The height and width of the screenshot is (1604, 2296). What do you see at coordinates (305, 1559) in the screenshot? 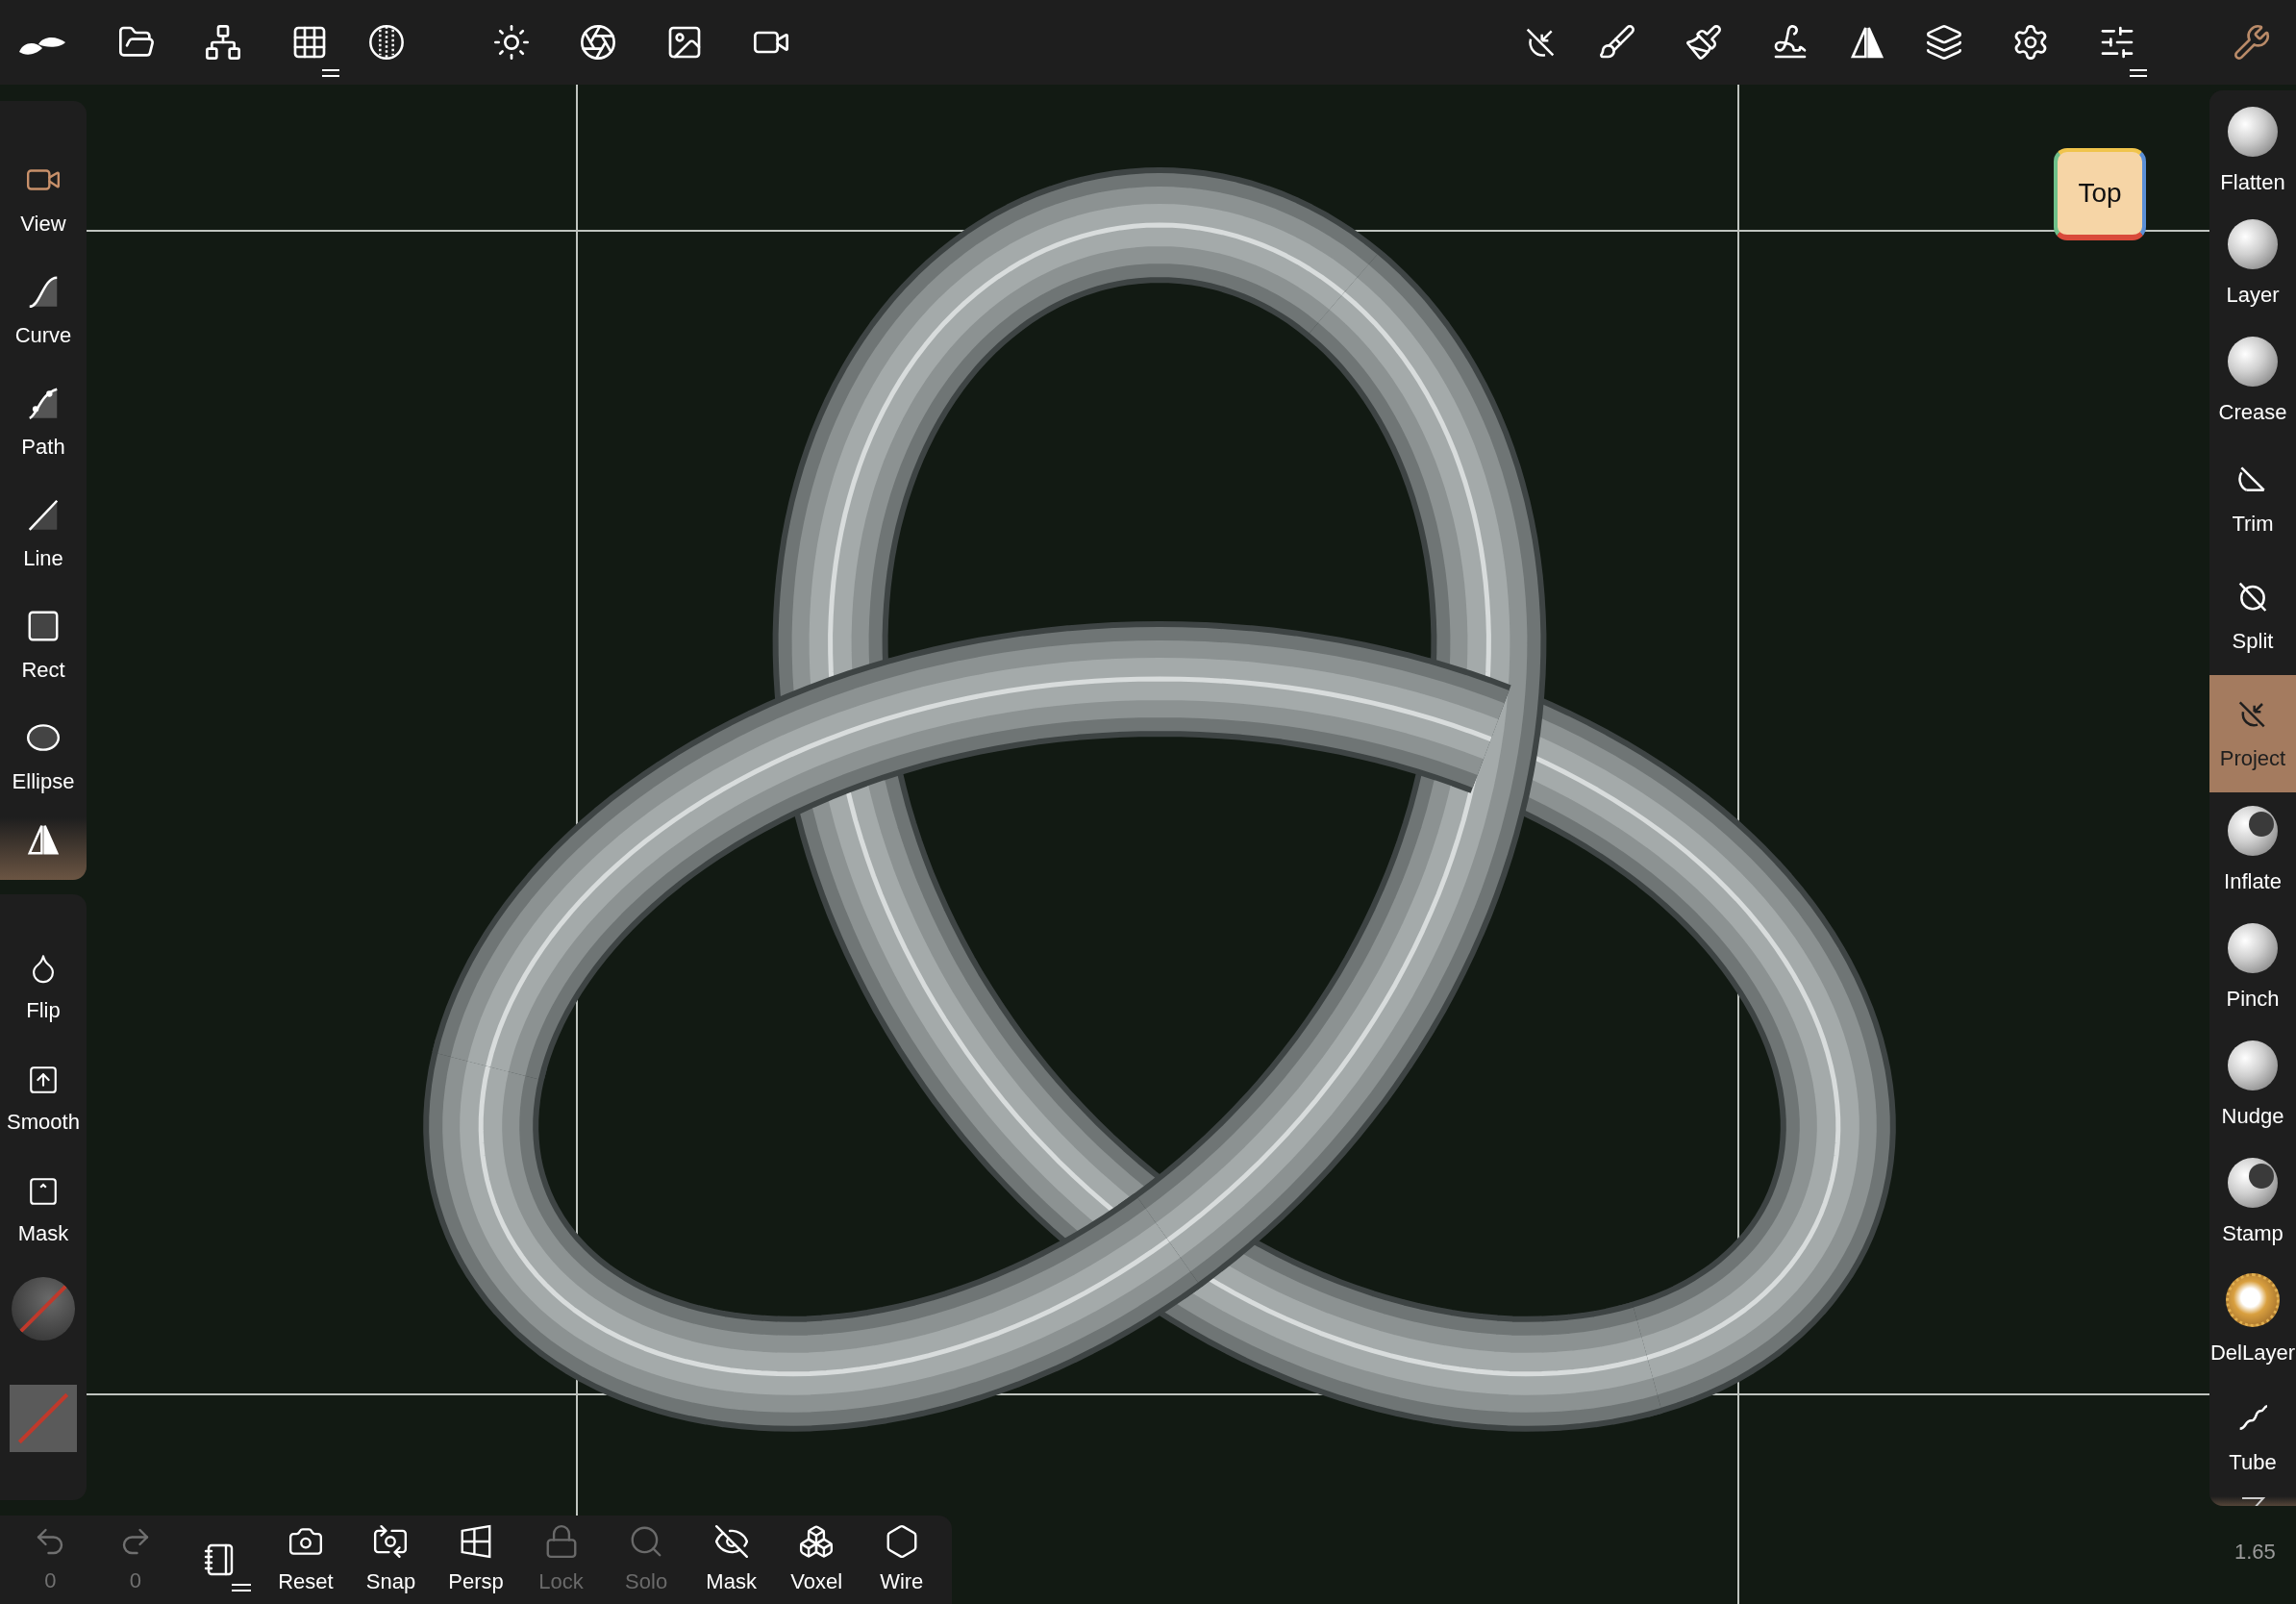
I see `view-option-button: Reset` at bounding box center [305, 1559].